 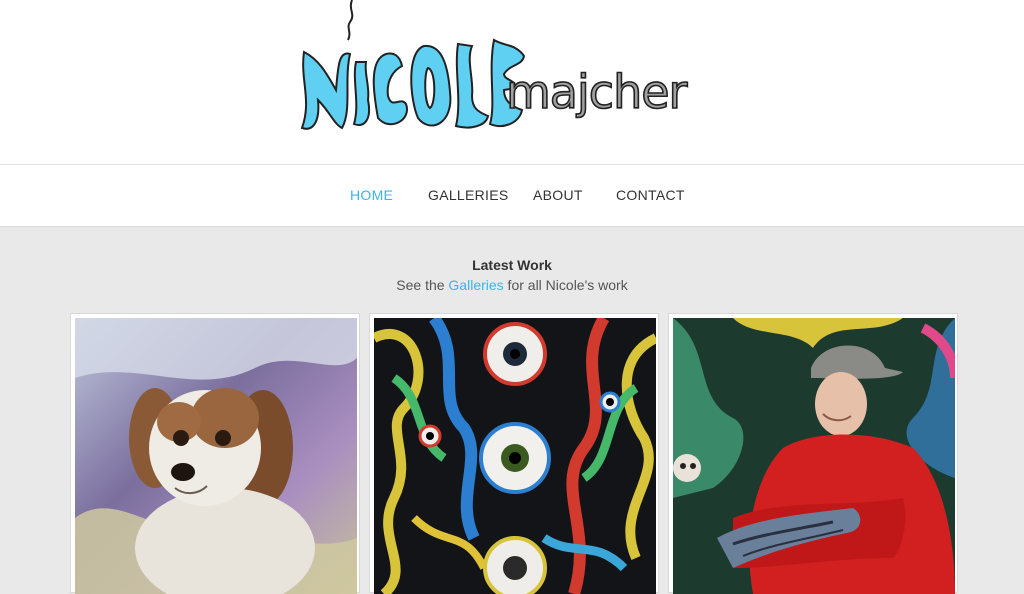 What do you see at coordinates (475, 285) in the screenshot?
I see `galleries-link: Galleries` at bounding box center [475, 285].